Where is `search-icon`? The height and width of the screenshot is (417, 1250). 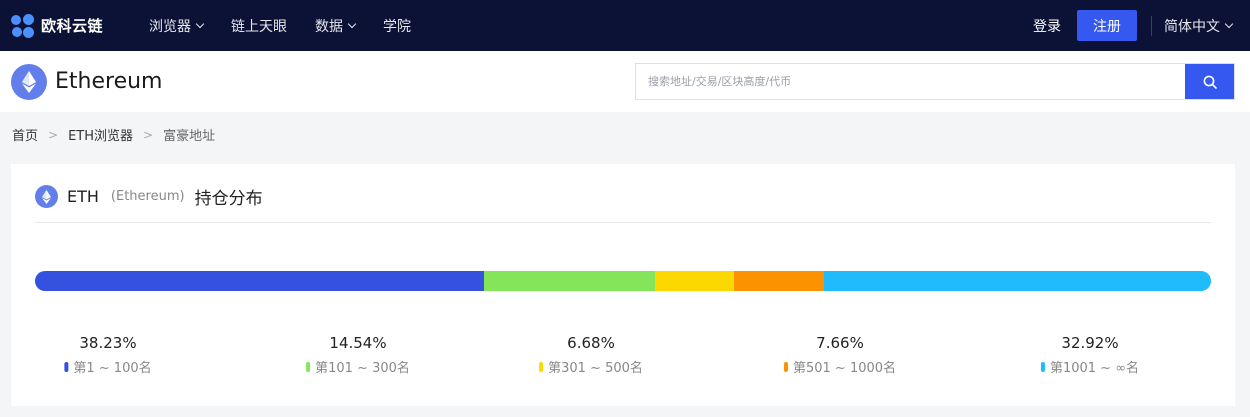
search-icon is located at coordinates (1210, 82).